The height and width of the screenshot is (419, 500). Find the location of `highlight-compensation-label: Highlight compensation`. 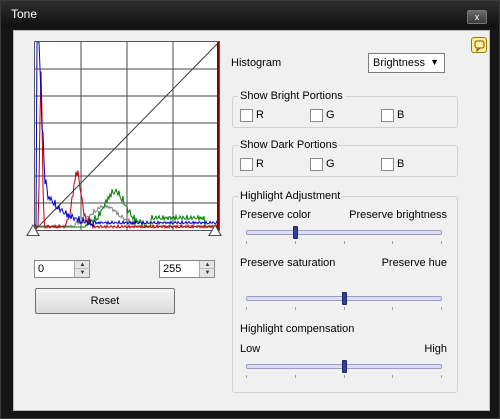

highlight-compensation-label: Highlight compensation is located at coordinates (297, 329).